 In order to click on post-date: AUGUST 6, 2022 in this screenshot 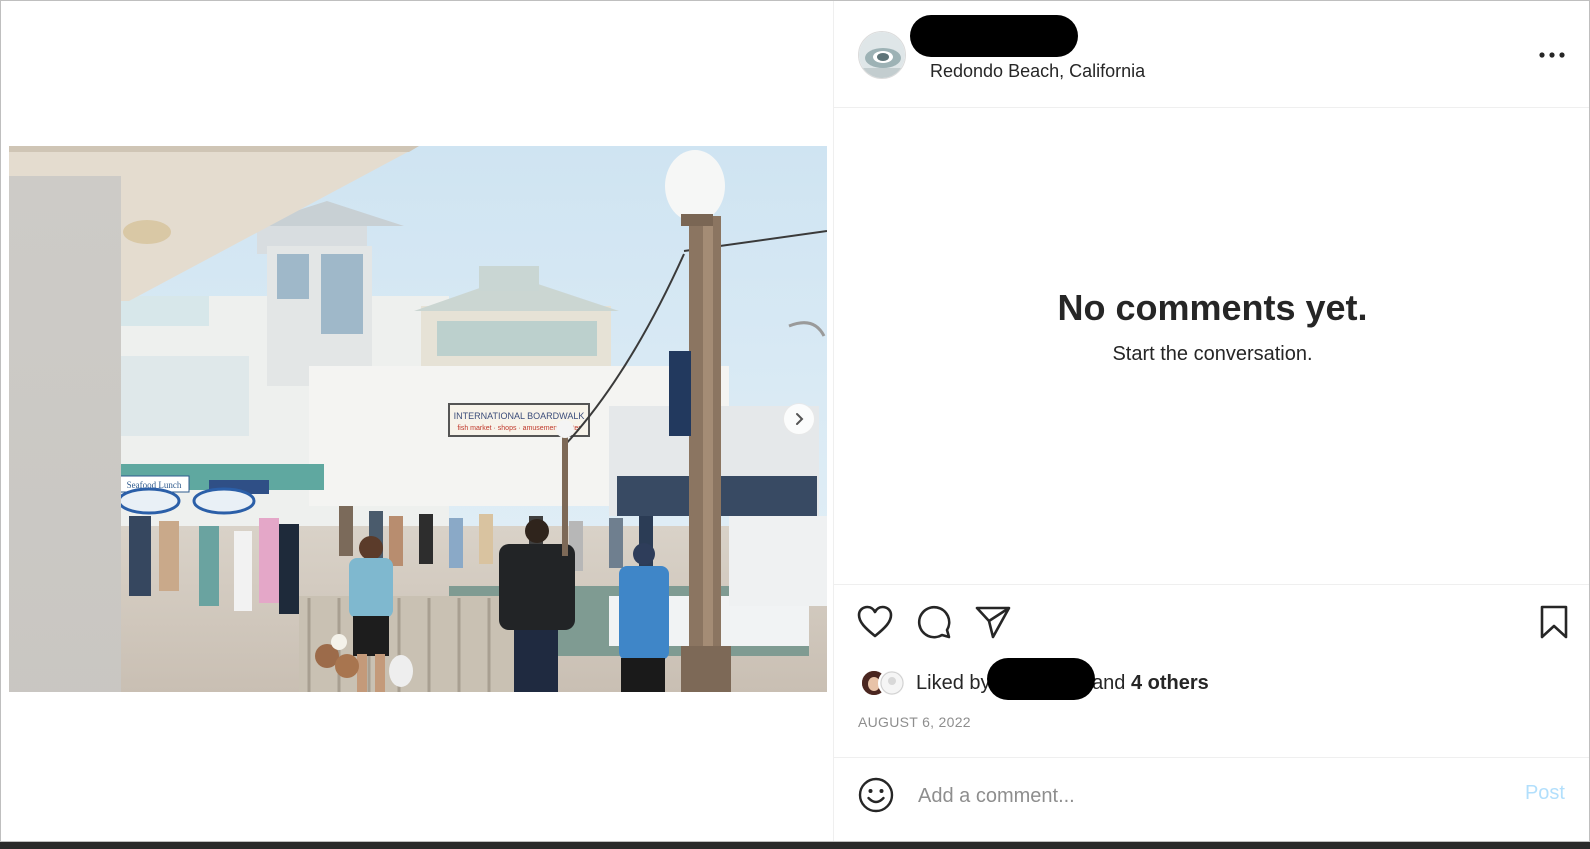, I will do `click(914, 722)`.